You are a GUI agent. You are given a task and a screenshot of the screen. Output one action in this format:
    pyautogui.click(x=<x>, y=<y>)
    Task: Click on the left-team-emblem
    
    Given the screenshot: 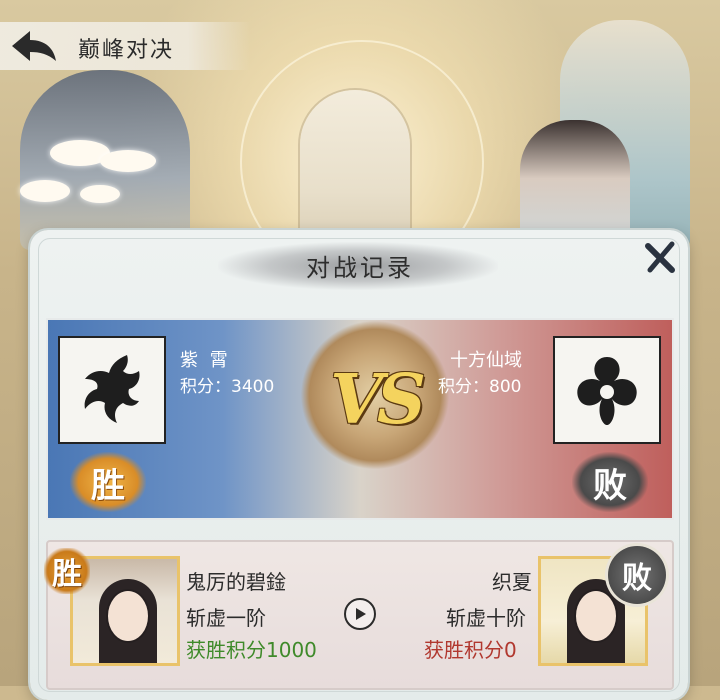 What is the action you would take?
    pyautogui.click(x=112, y=390)
    